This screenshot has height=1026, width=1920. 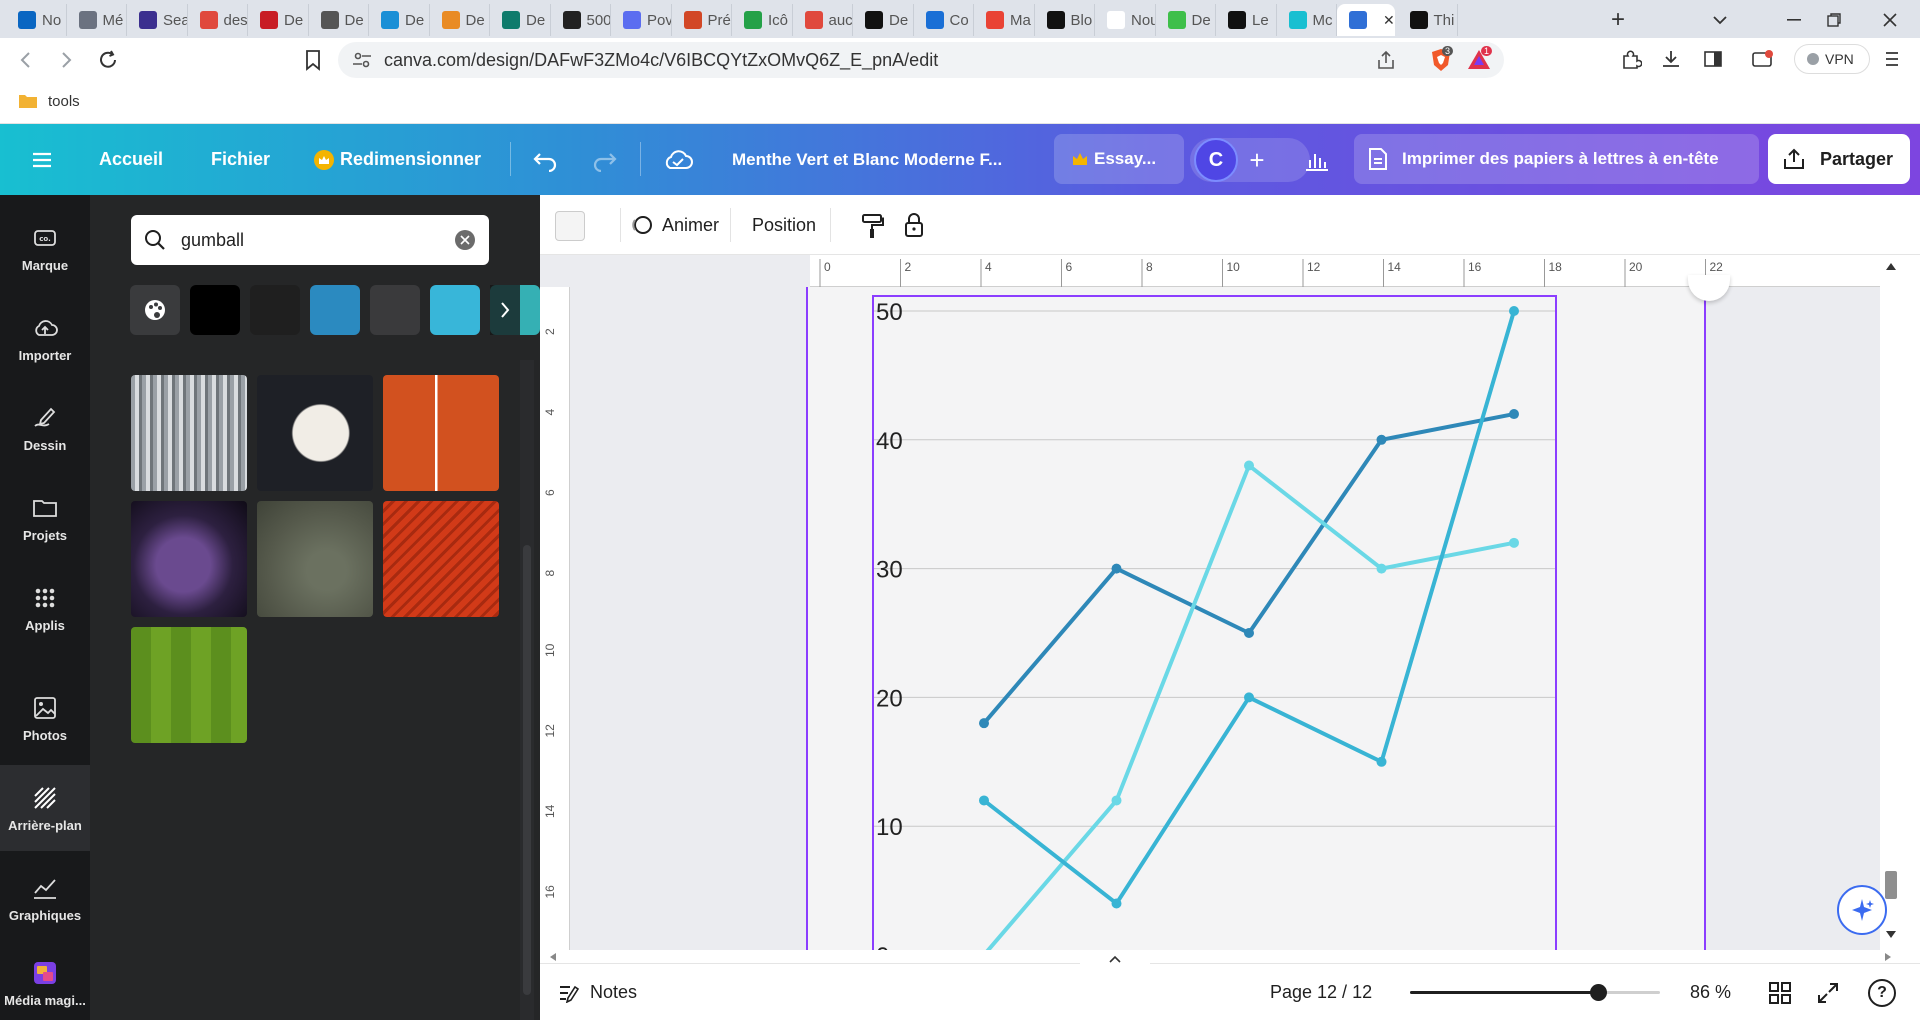 I want to click on browser-tab: Ma, so click(x=1004, y=20).